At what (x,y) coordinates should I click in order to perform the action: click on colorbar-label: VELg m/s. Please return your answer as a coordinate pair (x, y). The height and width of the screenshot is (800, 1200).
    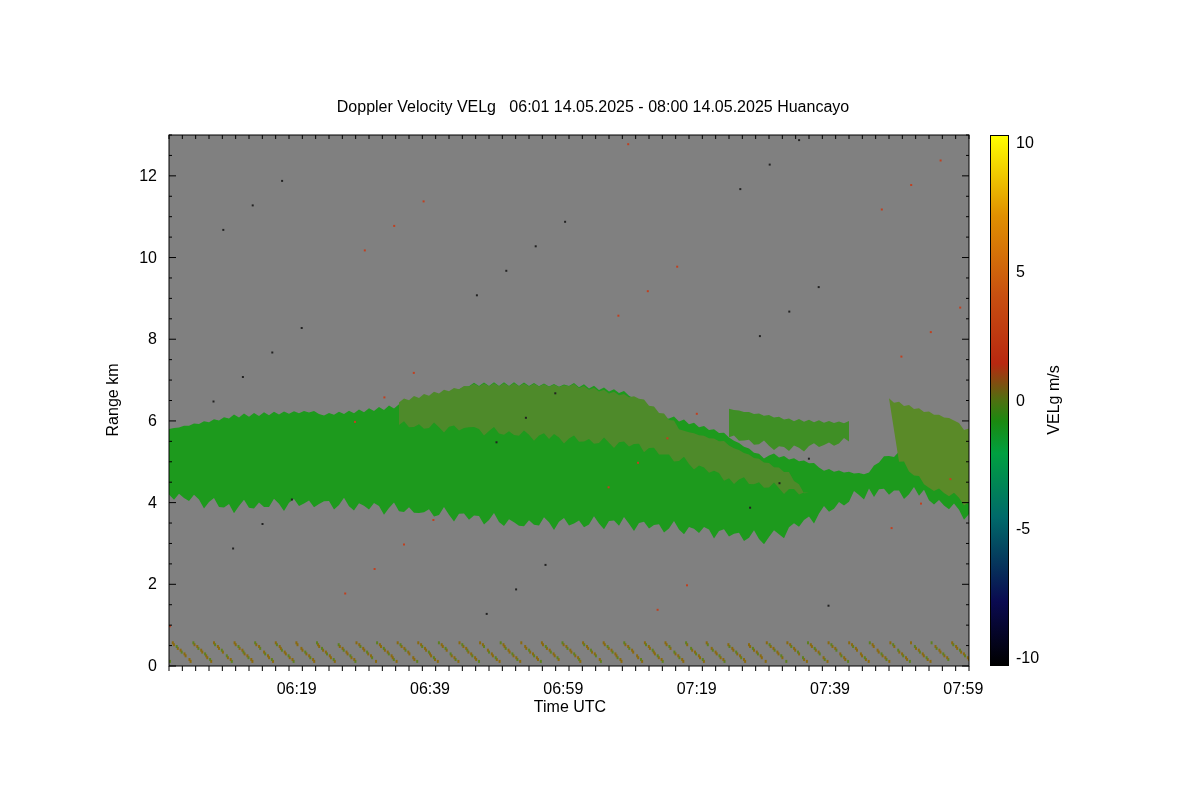
    Looking at the image, I should click on (1054, 400).